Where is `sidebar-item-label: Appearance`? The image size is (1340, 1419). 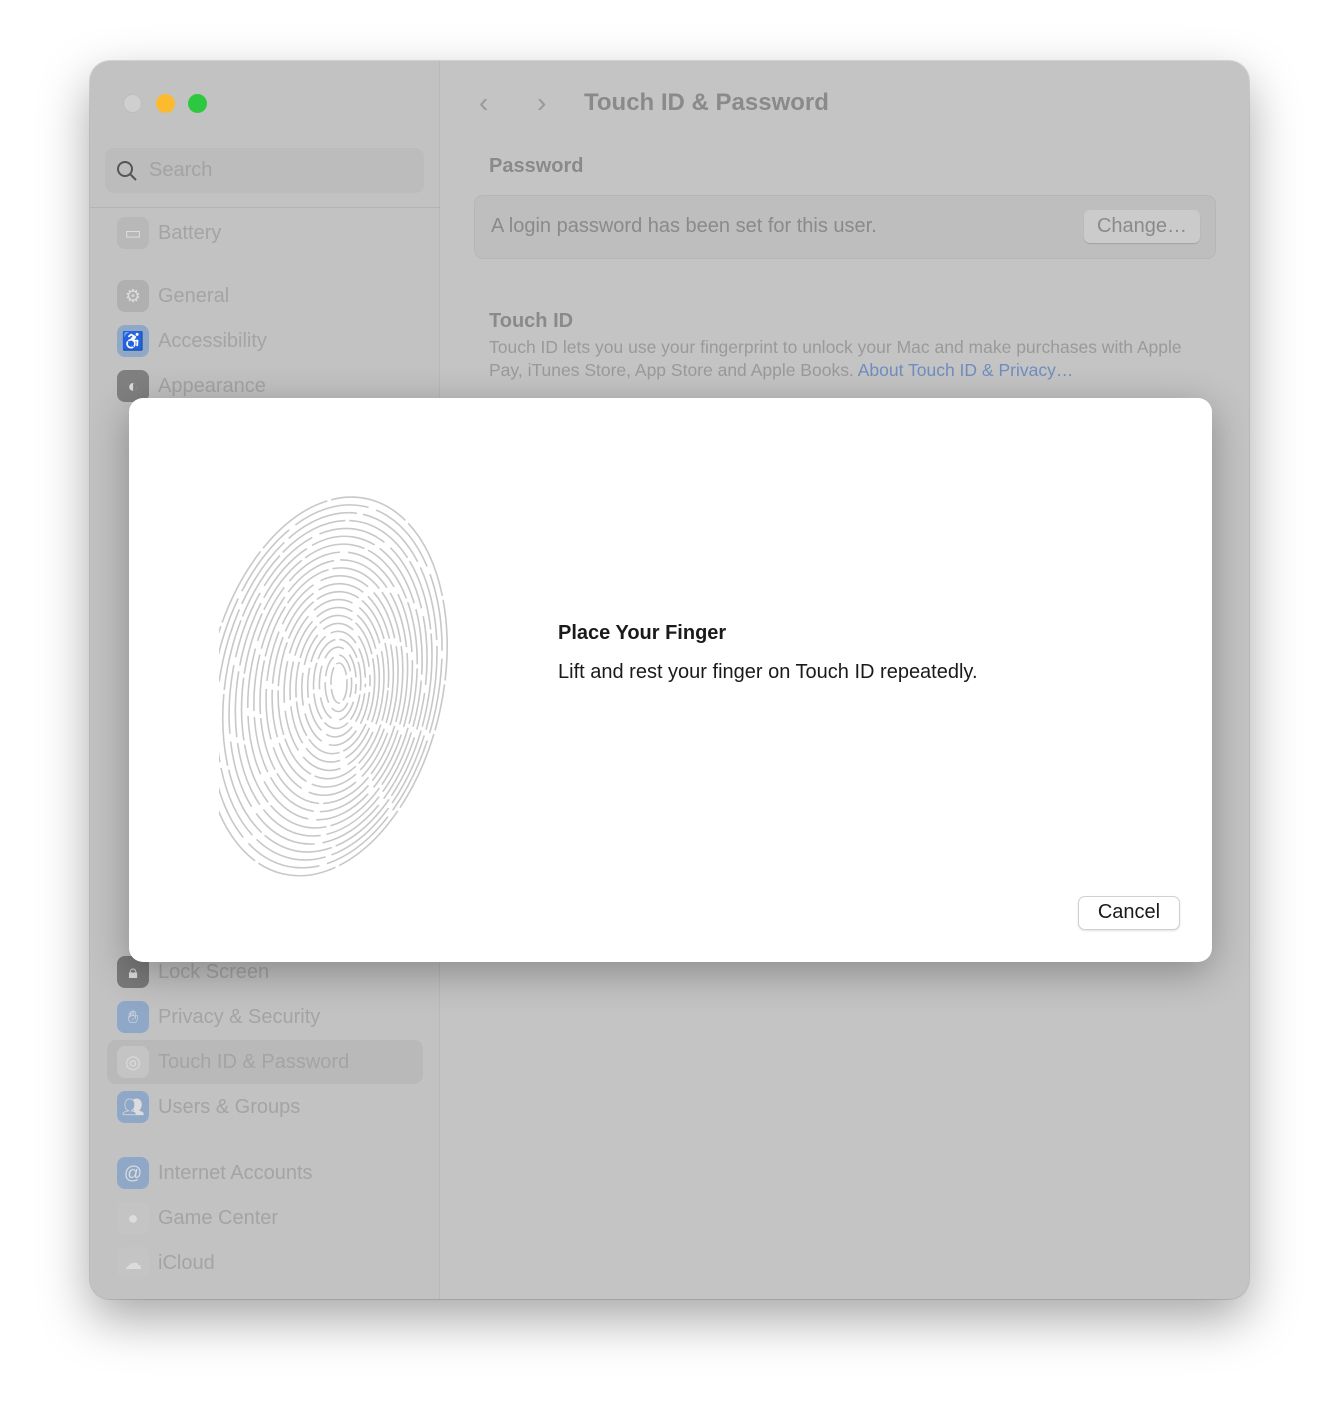 sidebar-item-label: Appearance is located at coordinates (212, 385).